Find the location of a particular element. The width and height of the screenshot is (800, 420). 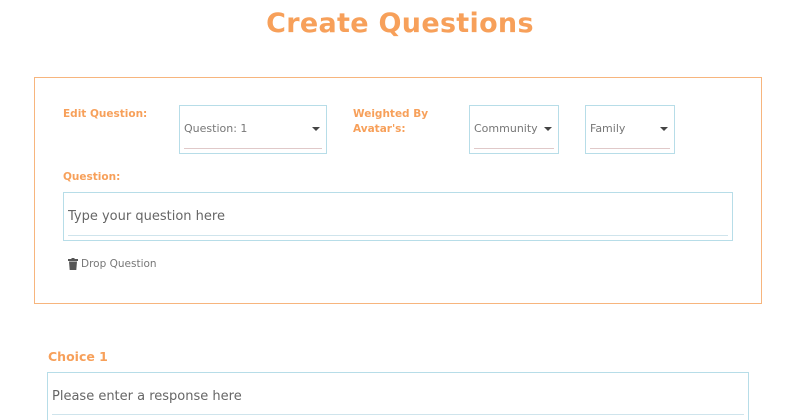

weighted-by-label-line1: Weighted By is located at coordinates (391, 114).